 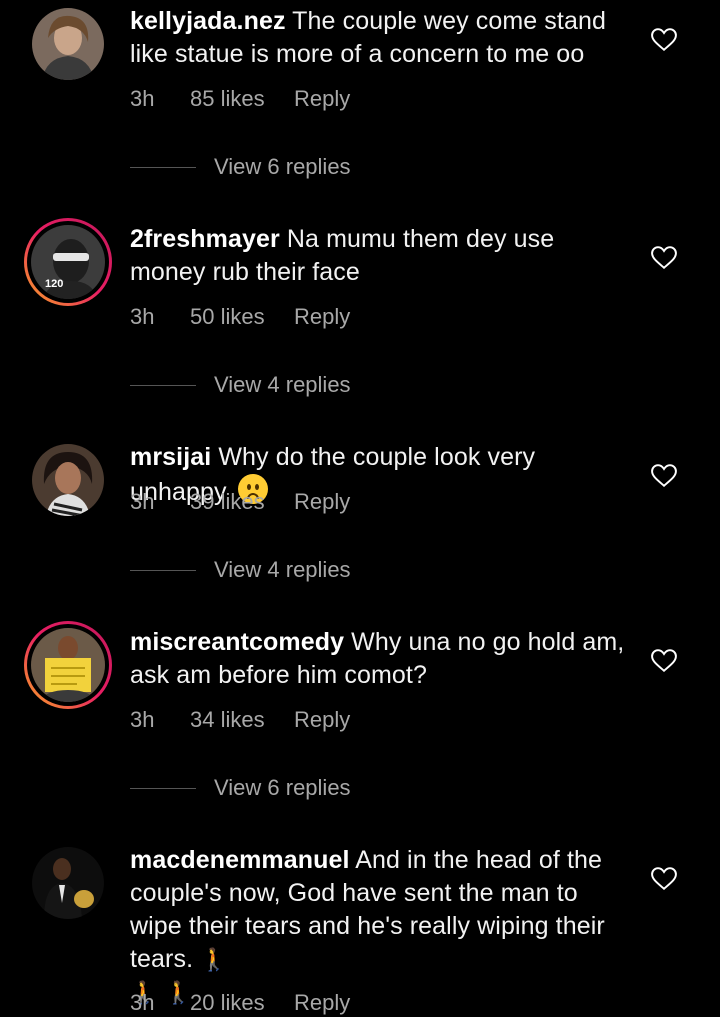 What do you see at coordinates (205, 239) in the screenshot?
I see `comment-username: 2freshmayer` at bounding box center [205, 239].